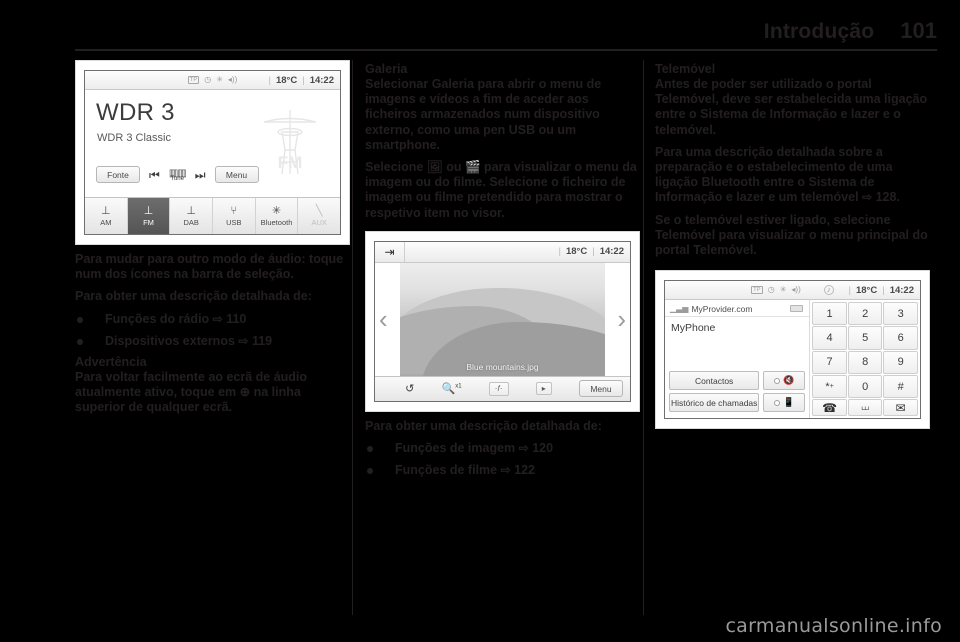 Image resolution: width=960 pixels, height=642 pixels. I want to click on temperature-readout: 18°C, so click(286, 80).